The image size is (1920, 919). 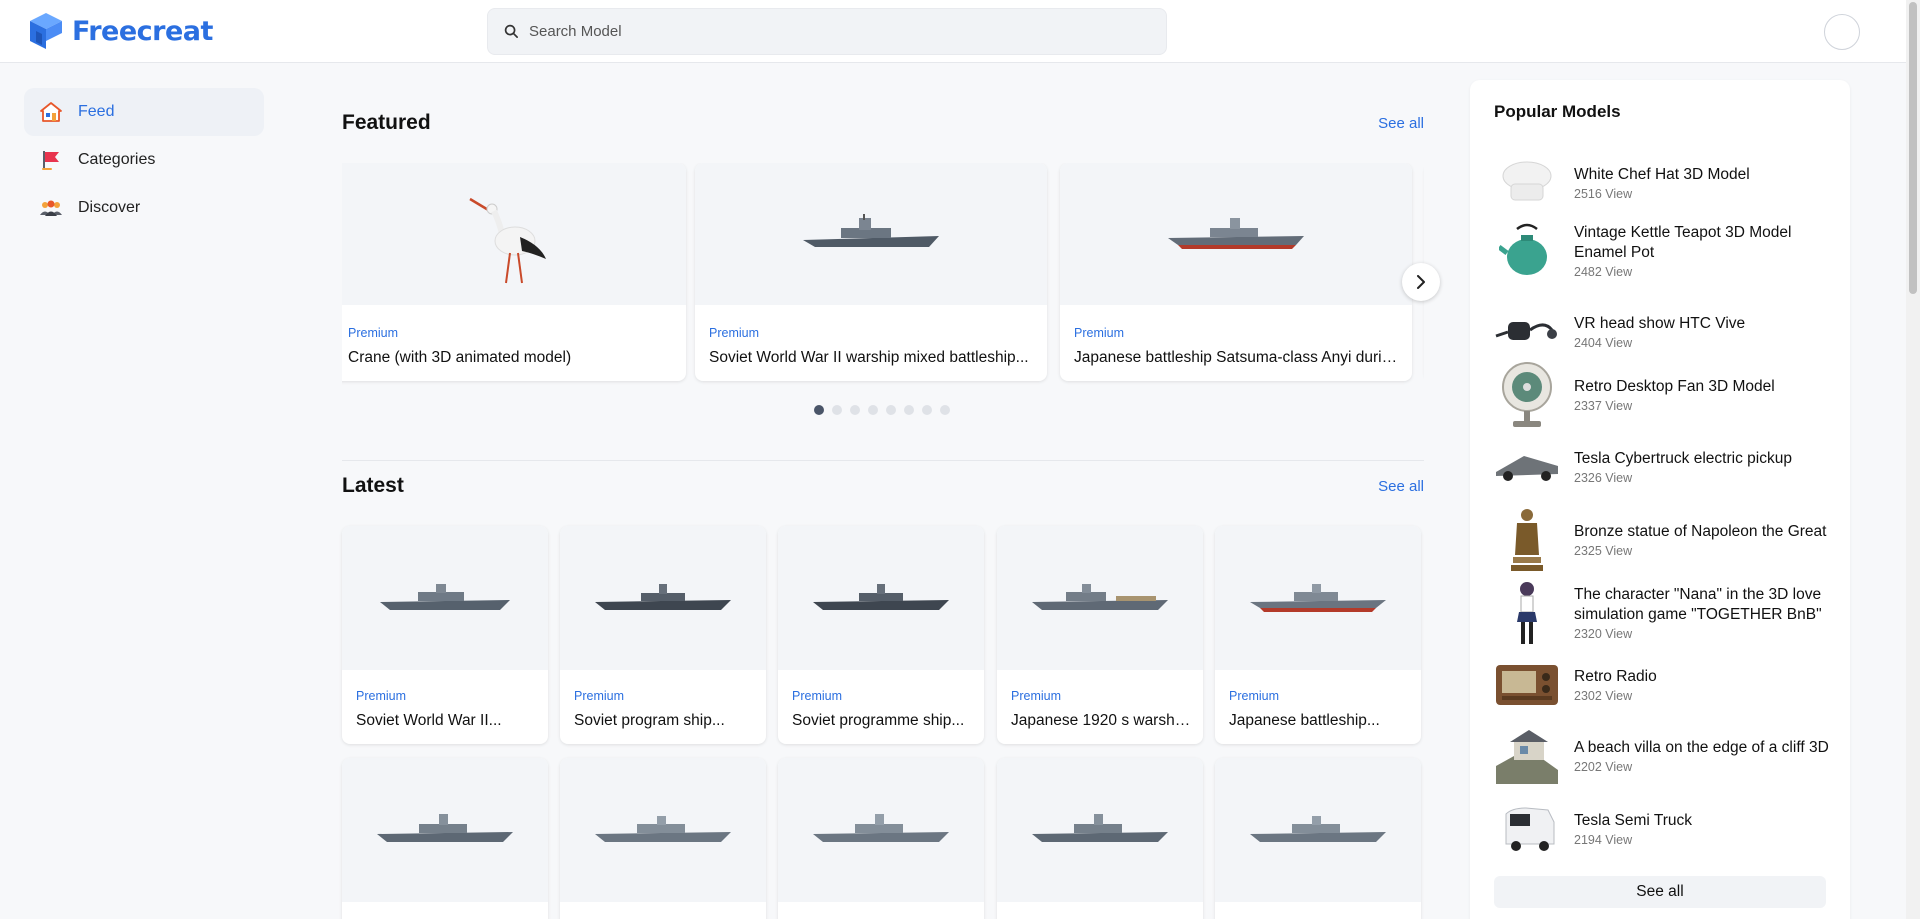 I want to click on carousel-next-button, so click(x=1421, y=282).